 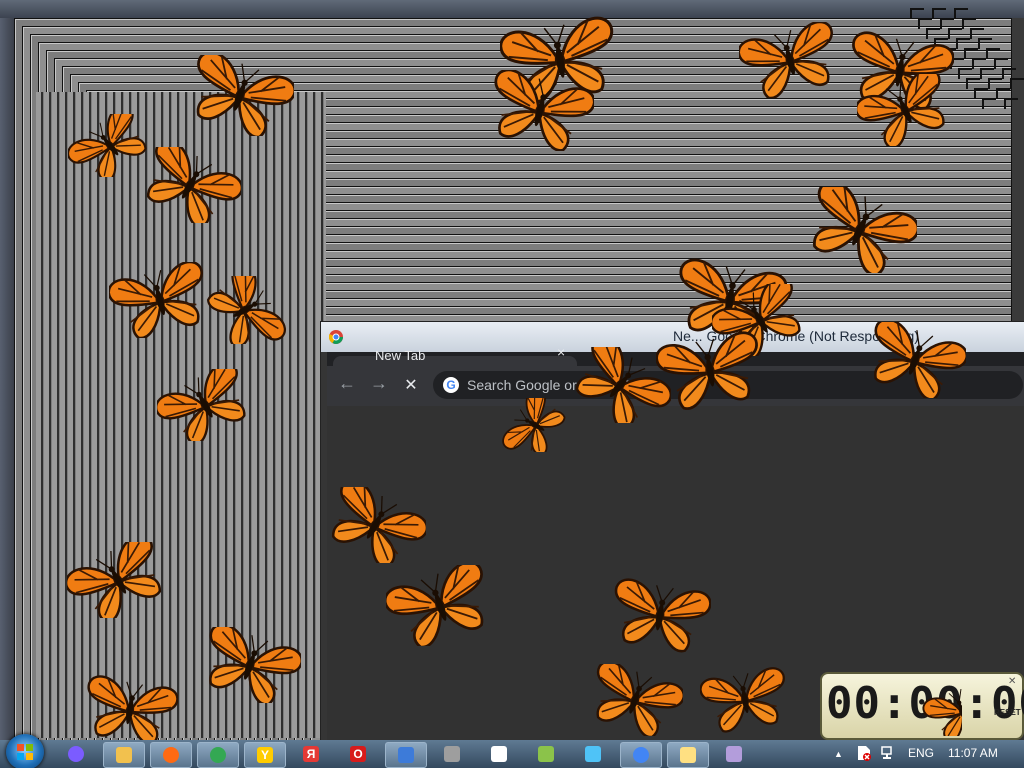 I want to click on taskbar-app-2-button, so click(x=546, y=754).